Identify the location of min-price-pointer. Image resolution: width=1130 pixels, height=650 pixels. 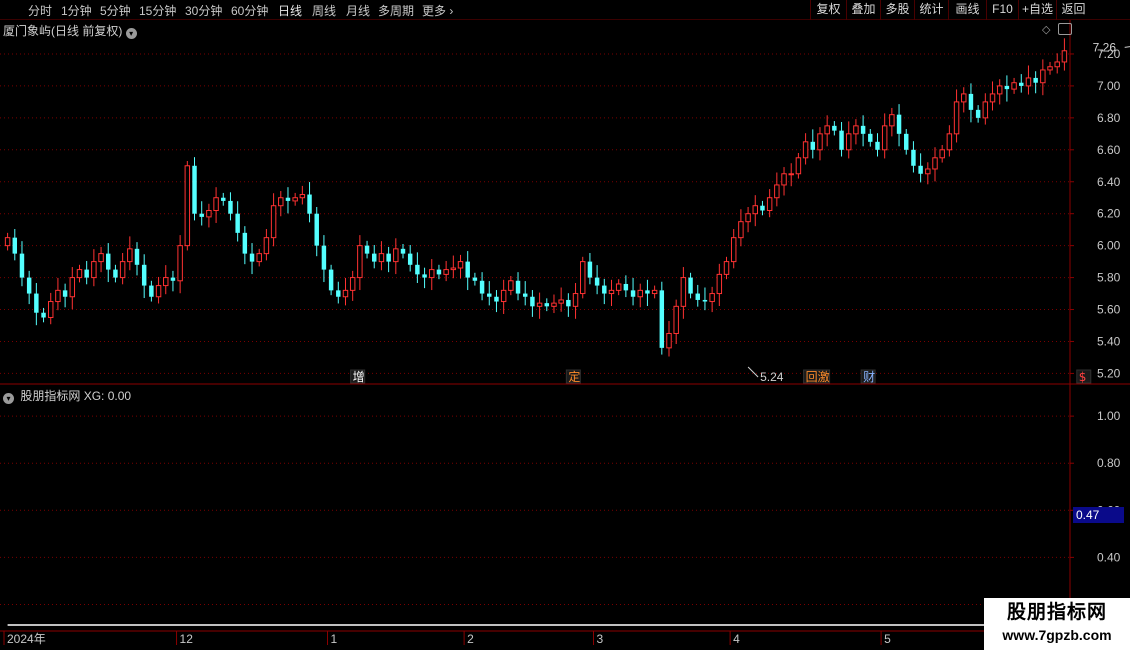
(753, 372).